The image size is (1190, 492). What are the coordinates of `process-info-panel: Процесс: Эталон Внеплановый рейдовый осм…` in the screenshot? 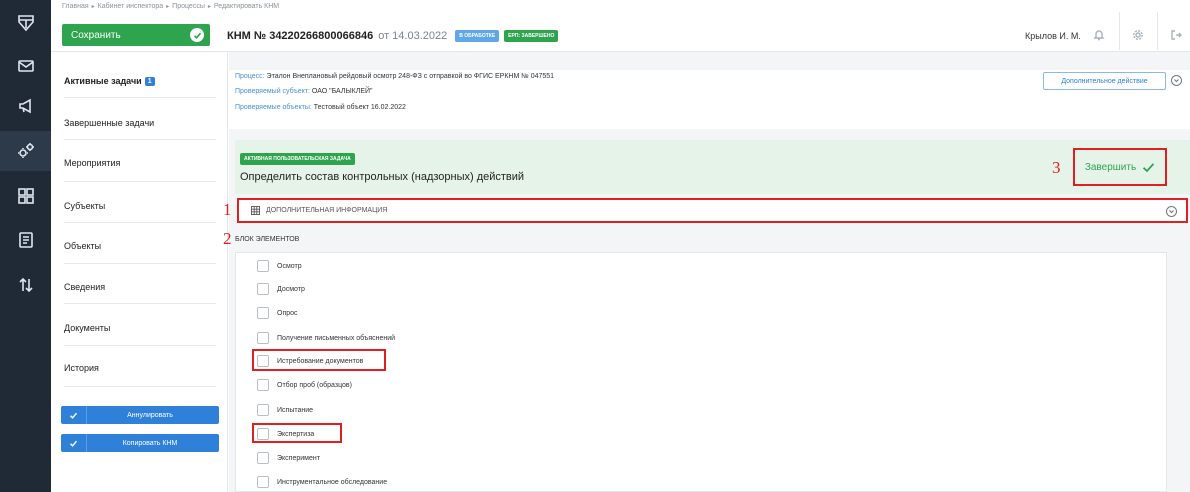 It's located at (709, 99).